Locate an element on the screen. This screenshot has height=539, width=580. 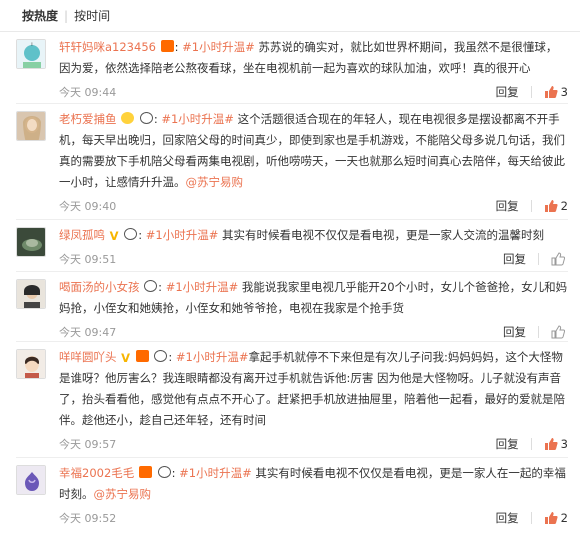
comment-time: 今天 09:51 is located at coordinates (88, 259).